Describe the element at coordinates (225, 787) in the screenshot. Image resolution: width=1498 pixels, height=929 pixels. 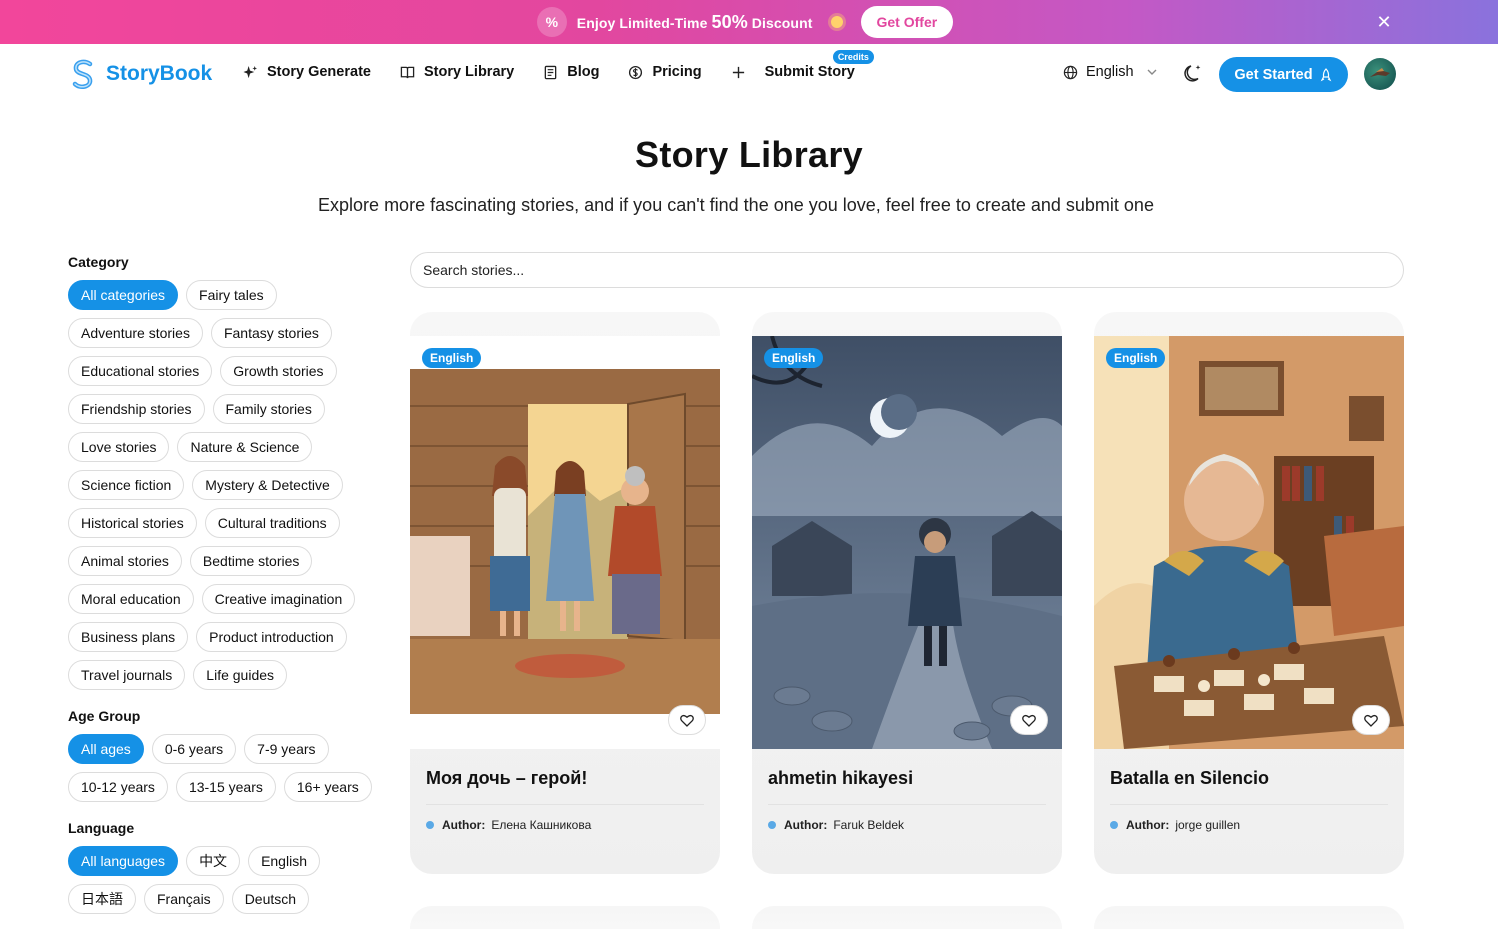
I see `age-chip-13-15-years: 13-15 years` at that location.